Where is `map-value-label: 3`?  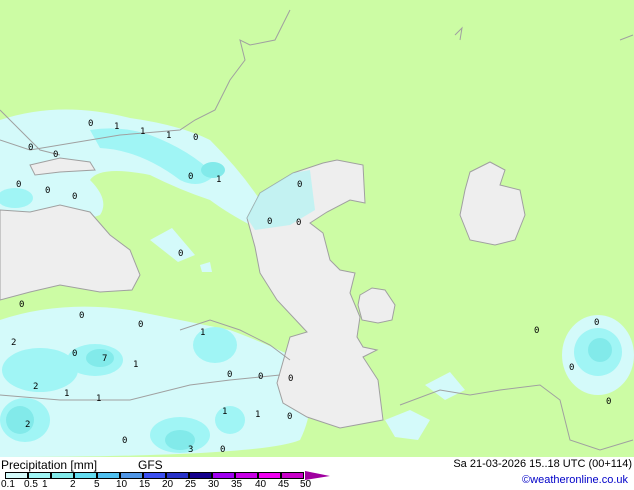
map-value-label: 3 is located at coordinates (190, 450).